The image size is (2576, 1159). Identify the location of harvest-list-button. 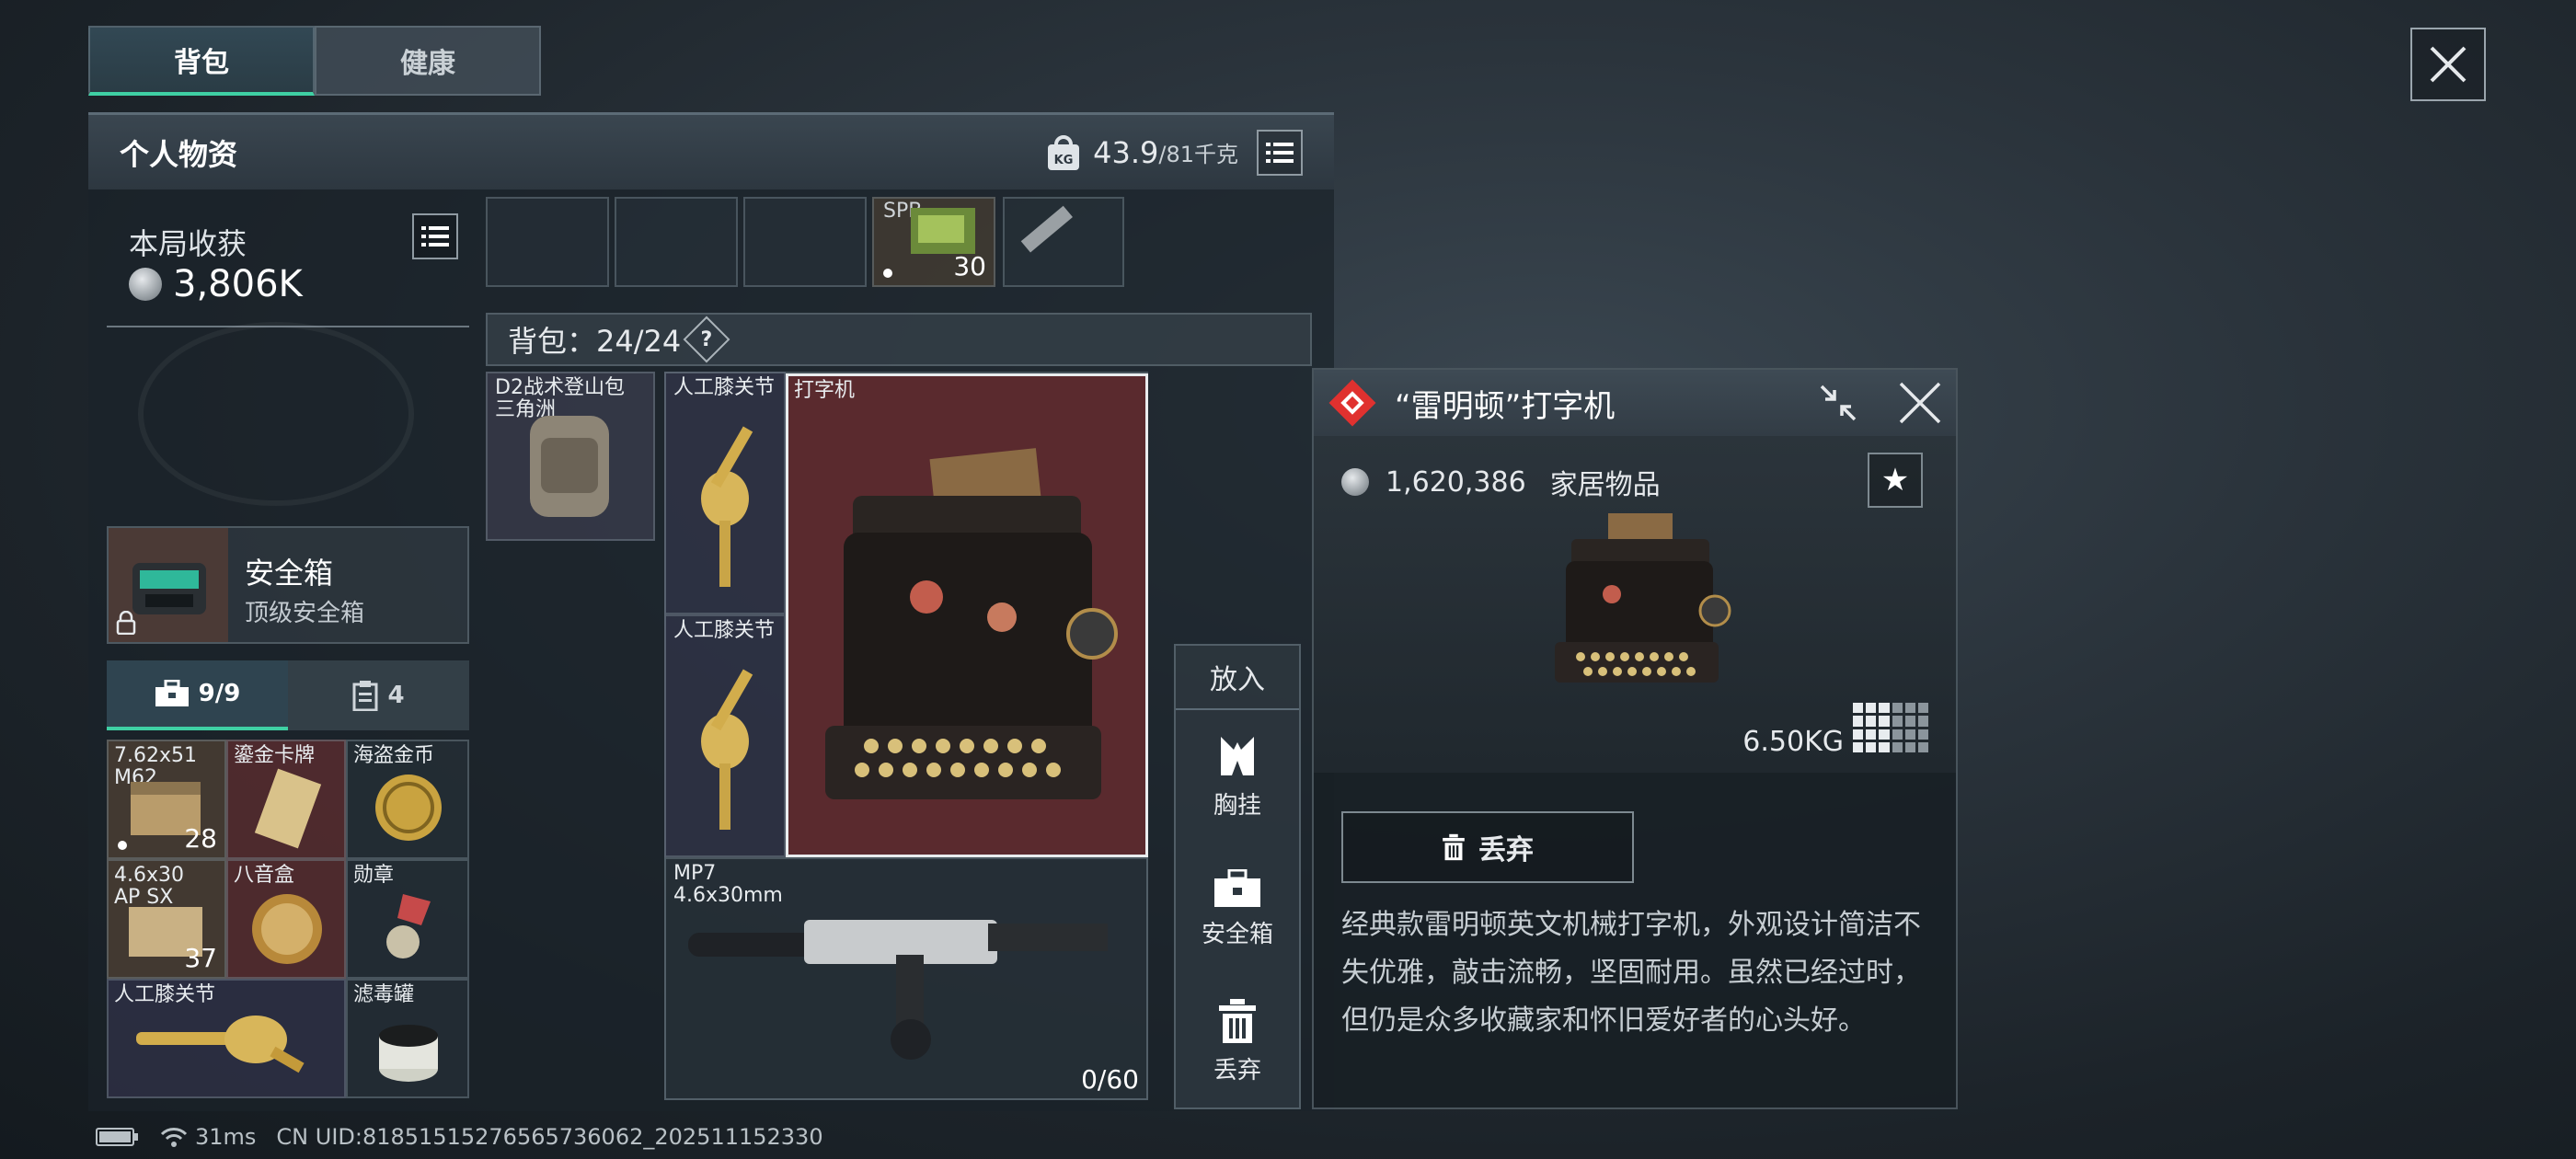
(435, 236).